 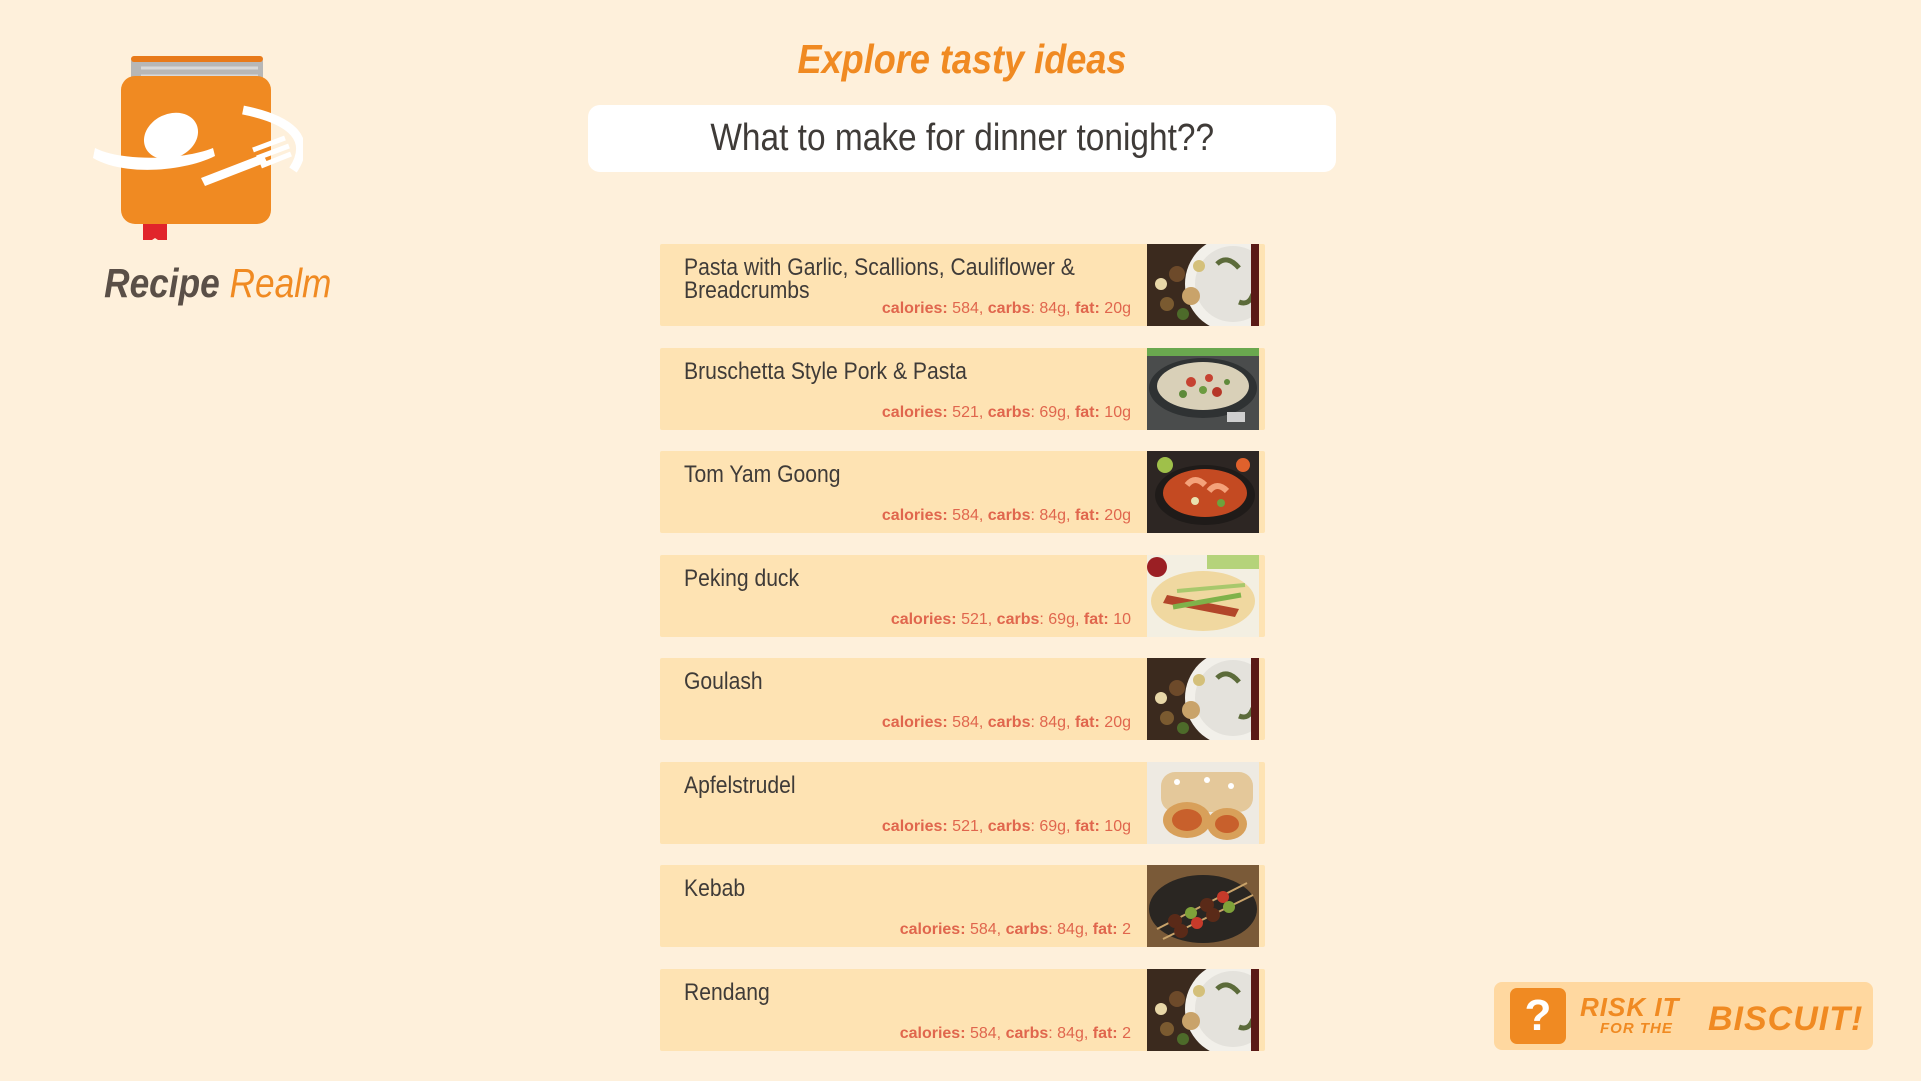 I want to click on recipe-card: Rendang calories: 584, carbs: 84g, fat: 2, so click(x=962, y=1009).